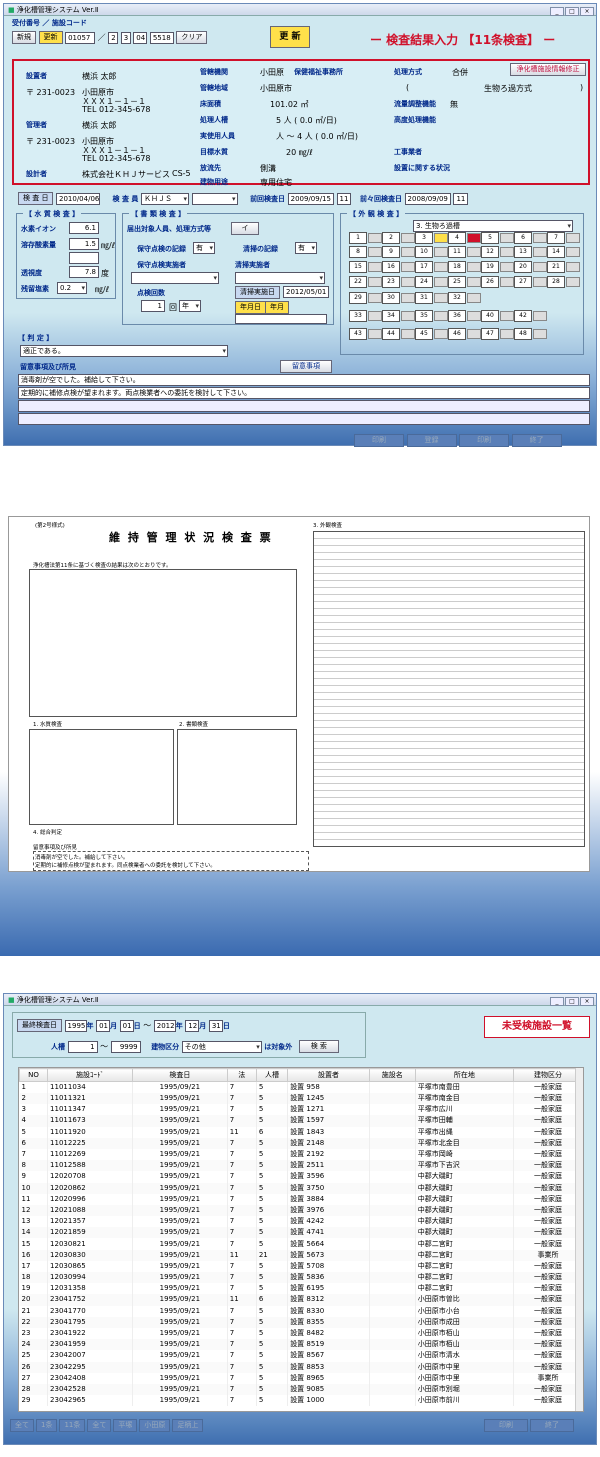  I want to click on table-row: 28 23042528 1995/09/21 7 5 設置 9085 小田原市別堀 一般家庭, so click(301, 1389).